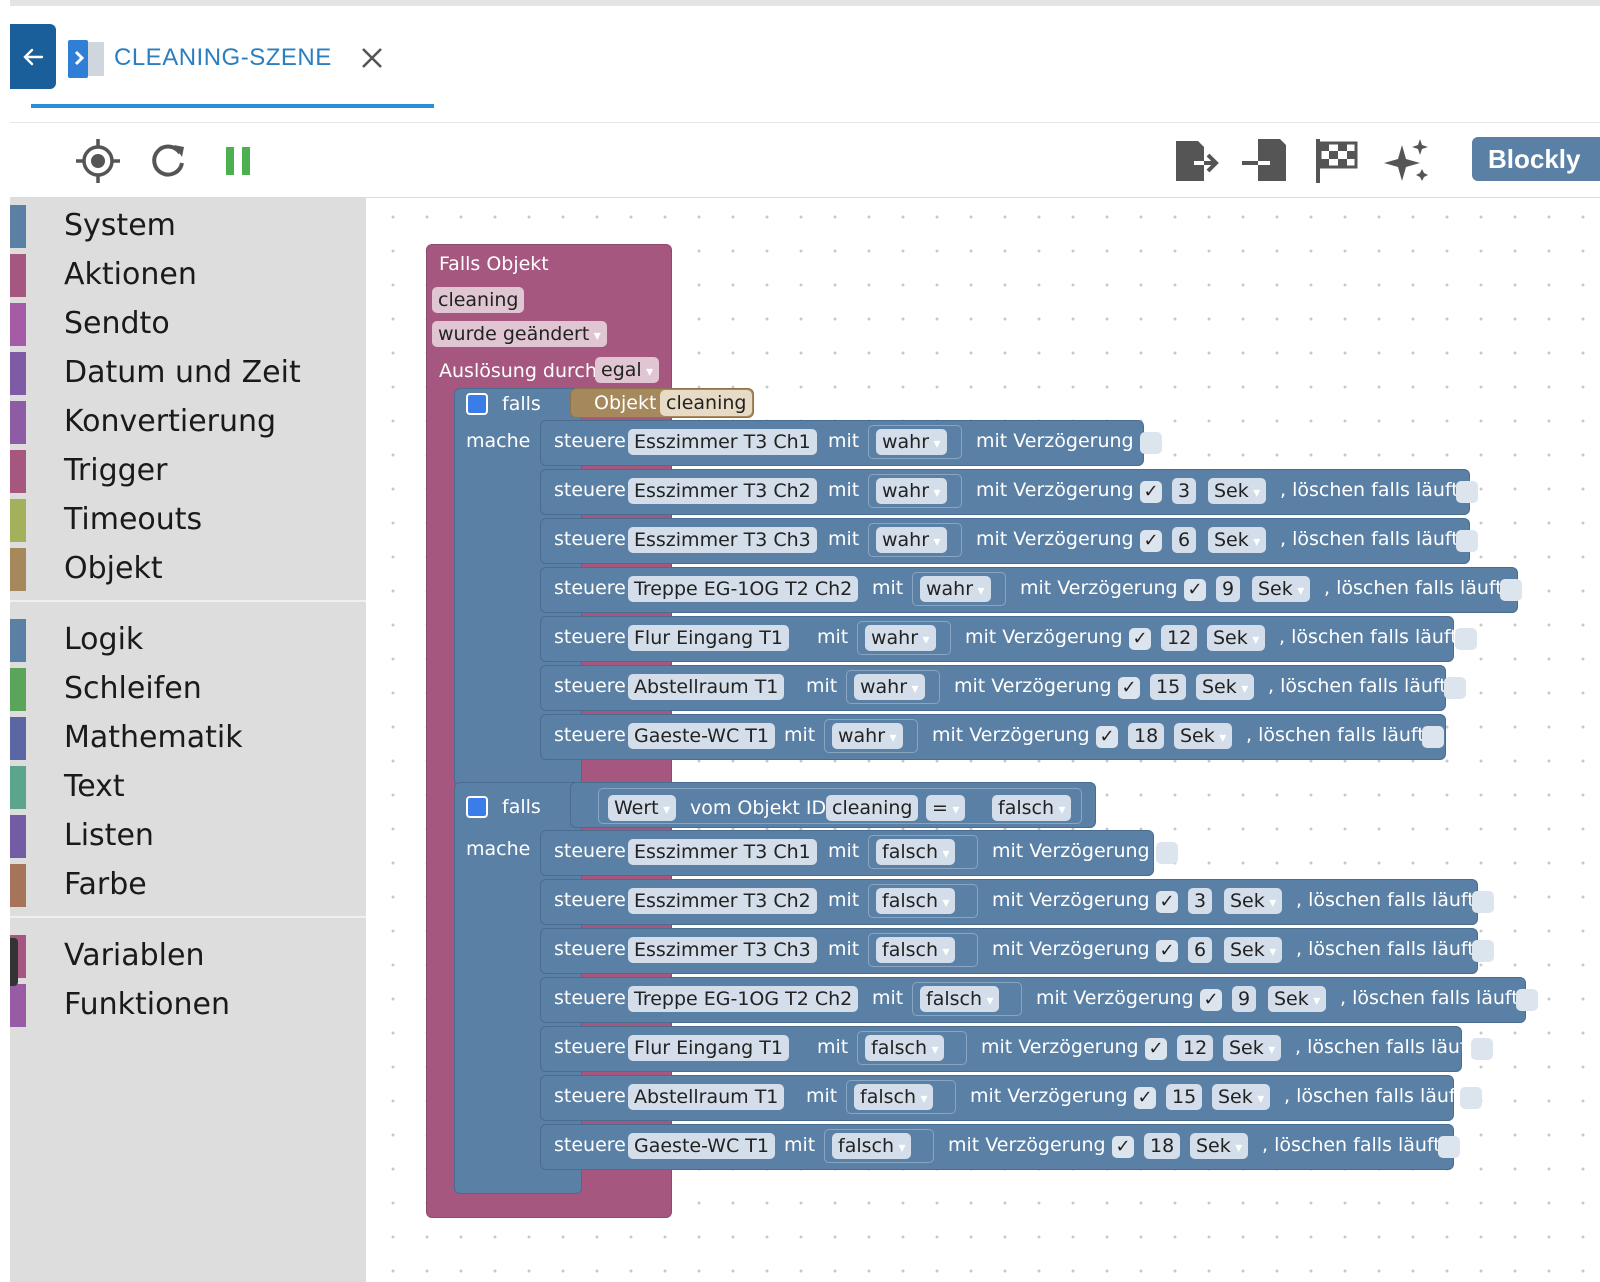 This screenshot has height=1282, width=1600. Describe the element at coordinates (188, 520) in the screenshot. I see `toolbox-category-timeouts: Timeouts` at that location.